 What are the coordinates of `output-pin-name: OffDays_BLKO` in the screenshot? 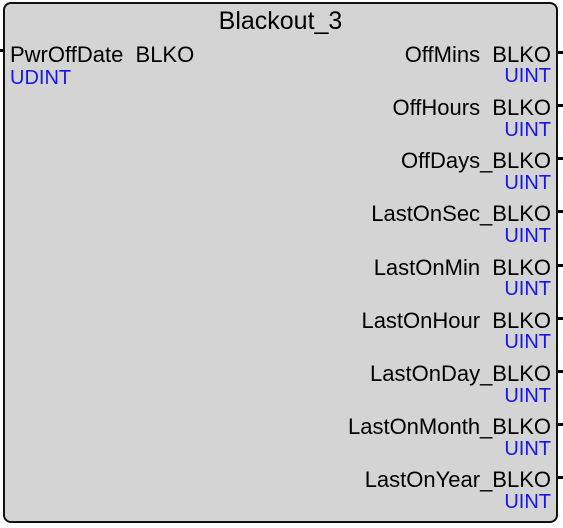 It's located at (476, 160).